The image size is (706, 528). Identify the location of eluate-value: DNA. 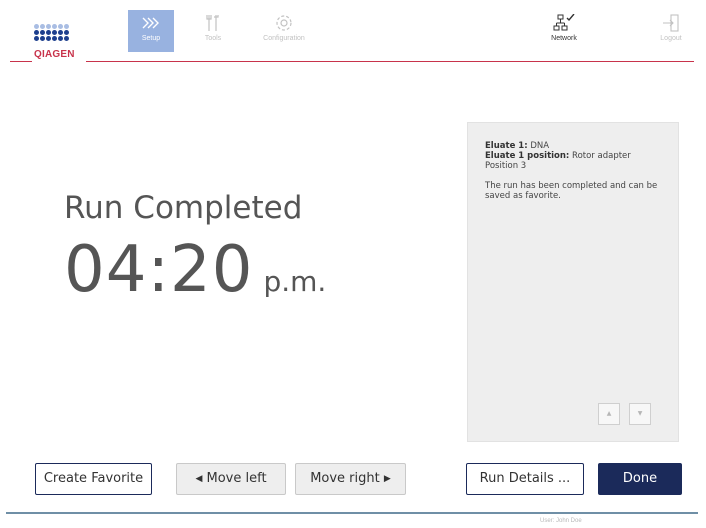
(540, 146).